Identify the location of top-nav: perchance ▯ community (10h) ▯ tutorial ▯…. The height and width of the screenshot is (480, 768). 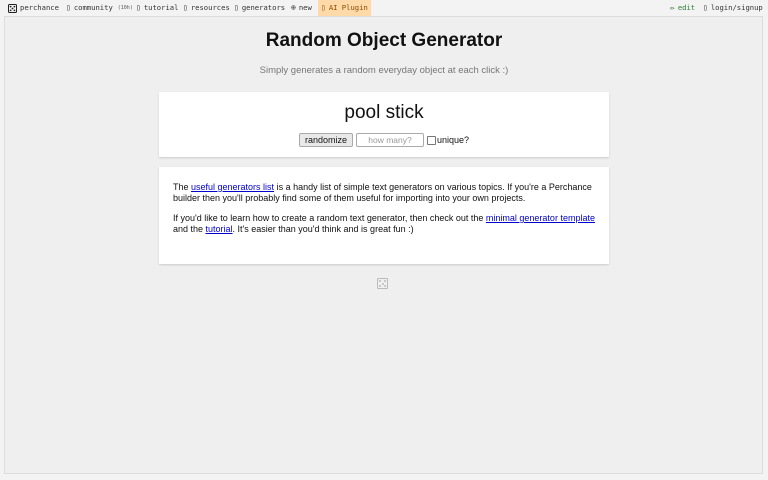
(384, 8).